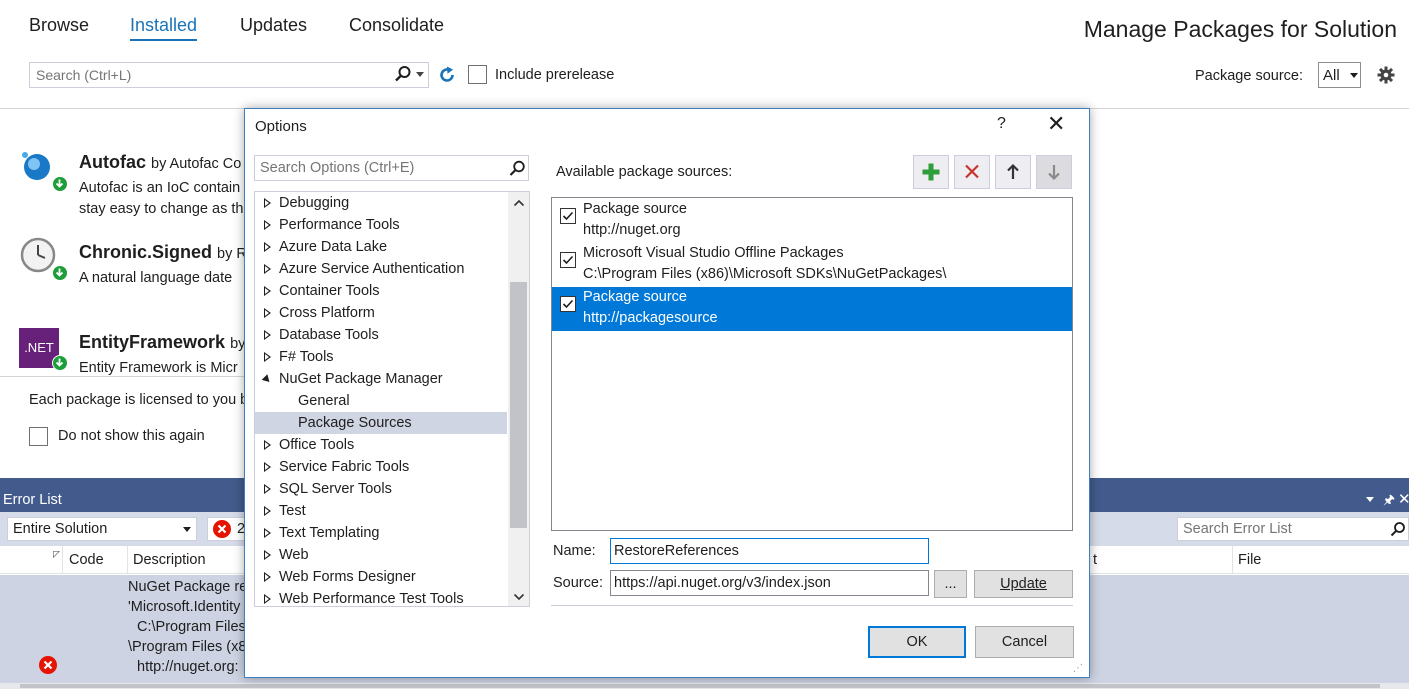 Image resolution: width=1409 pixels, height=689 pixels. I want to click on move-up-button, so click(1013, 172).